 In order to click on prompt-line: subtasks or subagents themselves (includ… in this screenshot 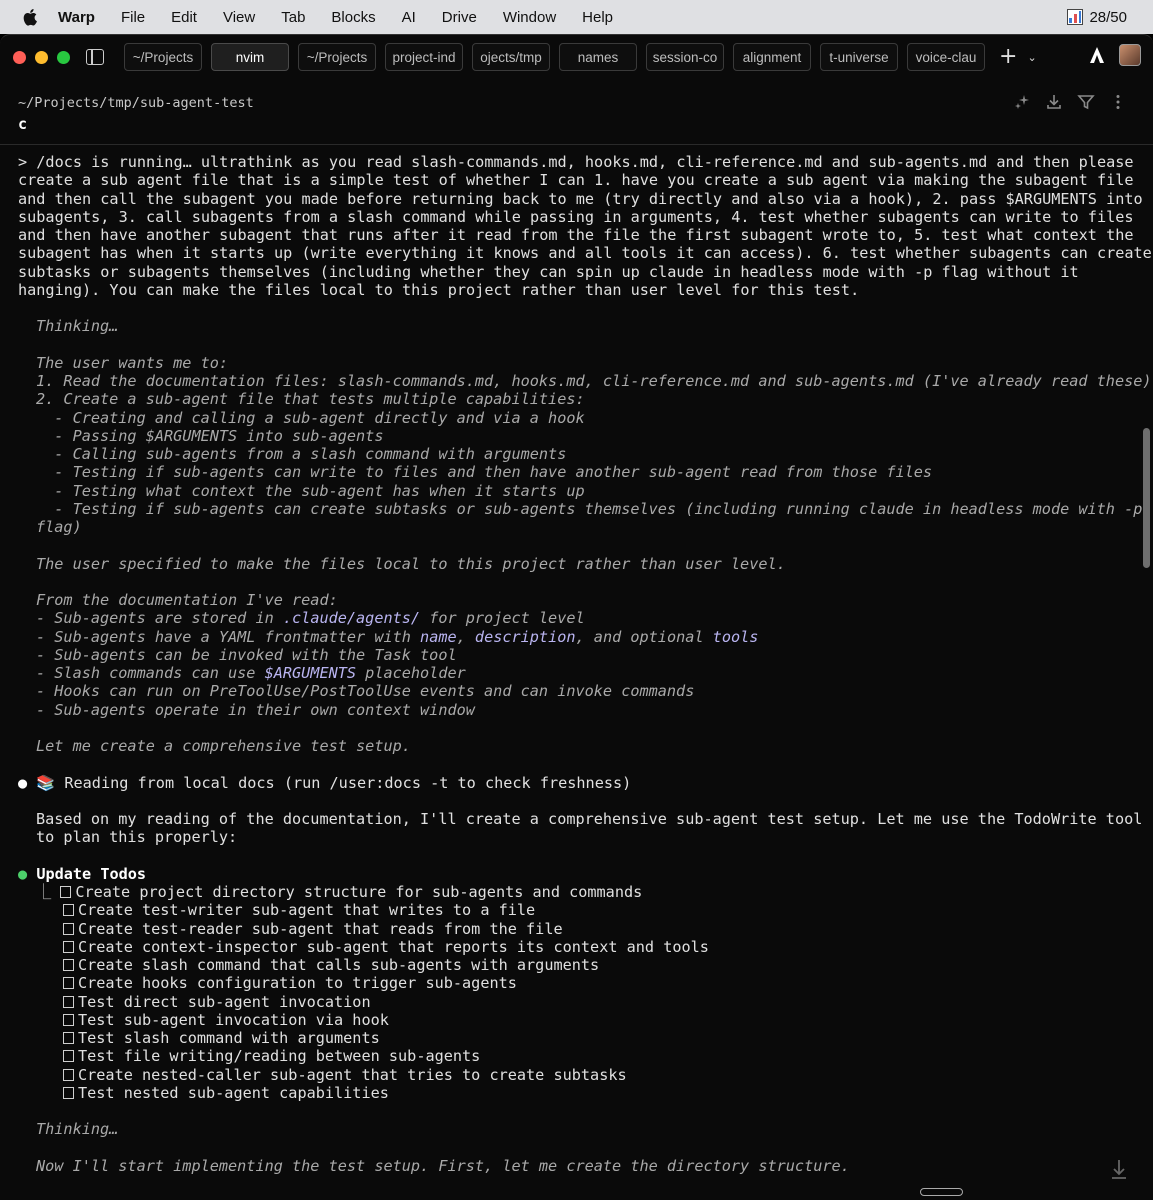, I will do `click(548, 271)`.